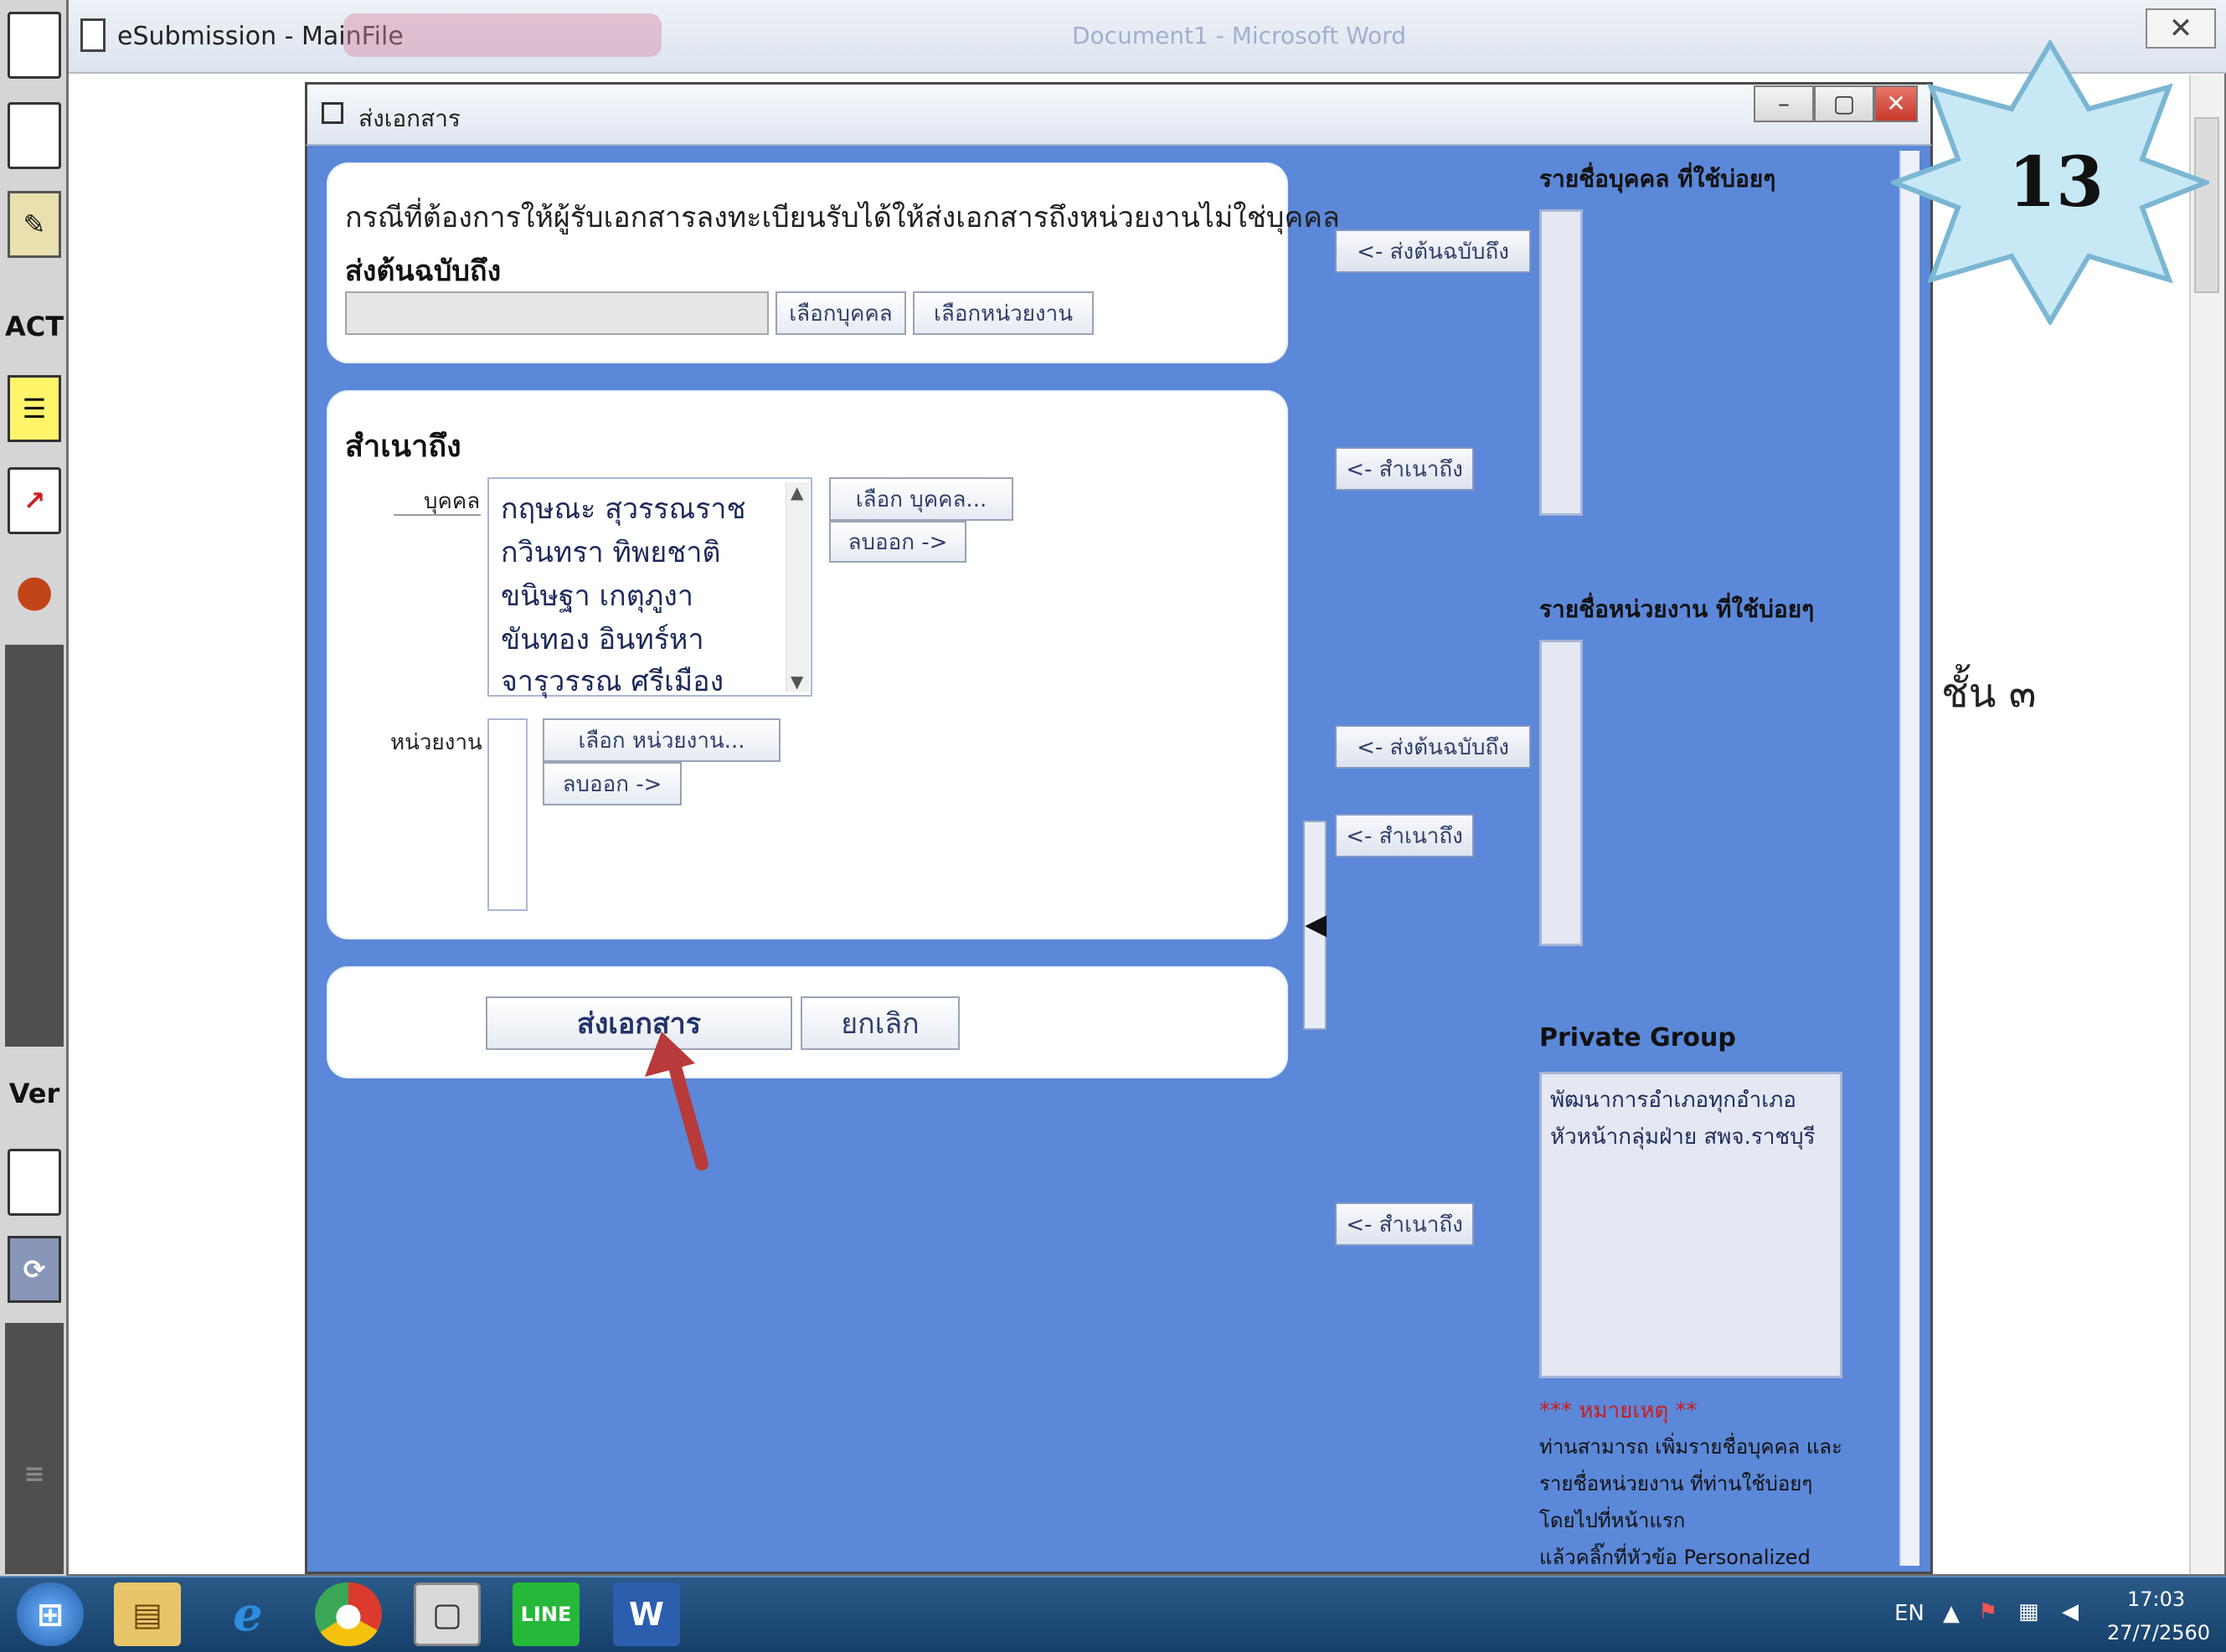 The width and height of the screenshot is (2226, 1652). I want to click on frequent-persons-heading: รายชื่อบุคคล ที่ใช้บ่อยๆ, so click(1657, 179).